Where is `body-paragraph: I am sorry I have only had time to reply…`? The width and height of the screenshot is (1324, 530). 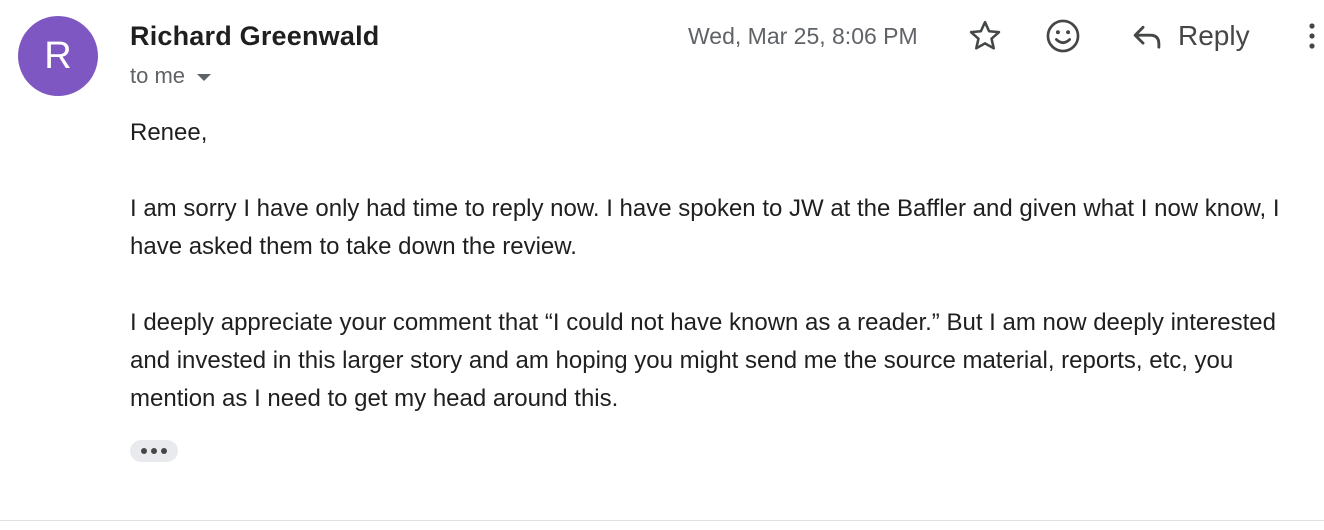
body-paragraph: I am sorry I have only had time to reply… is located at coordinates (705, 227).